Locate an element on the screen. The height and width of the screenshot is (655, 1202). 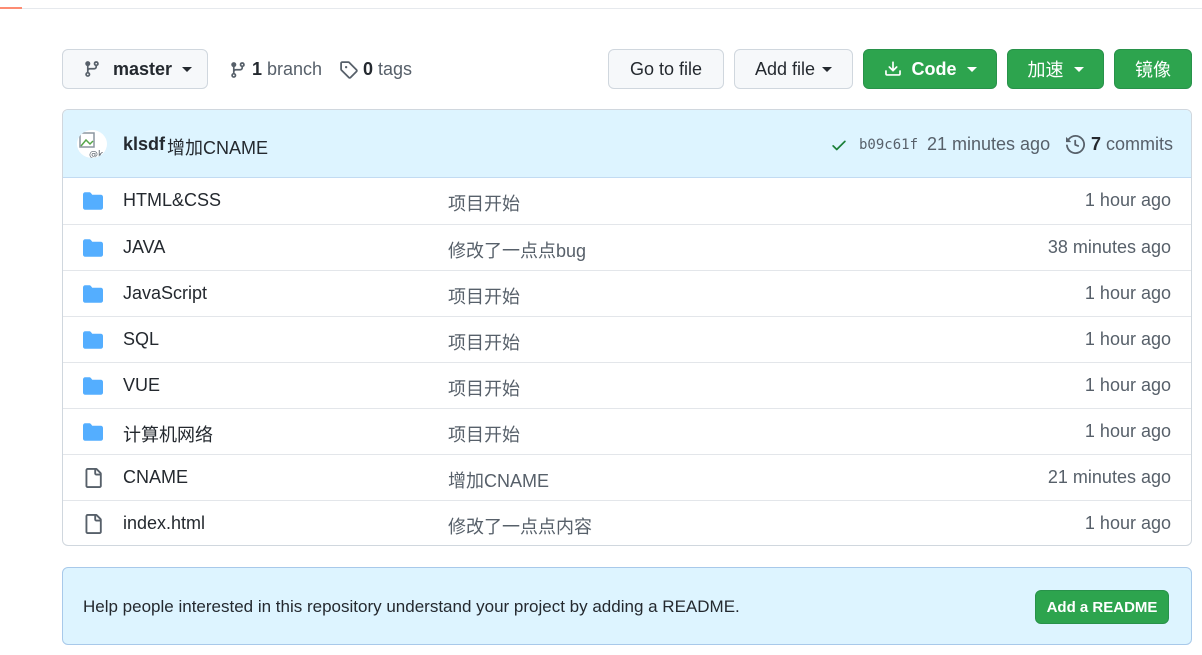
accelerate-label: 加速 is located at coordinates (1045, 70).